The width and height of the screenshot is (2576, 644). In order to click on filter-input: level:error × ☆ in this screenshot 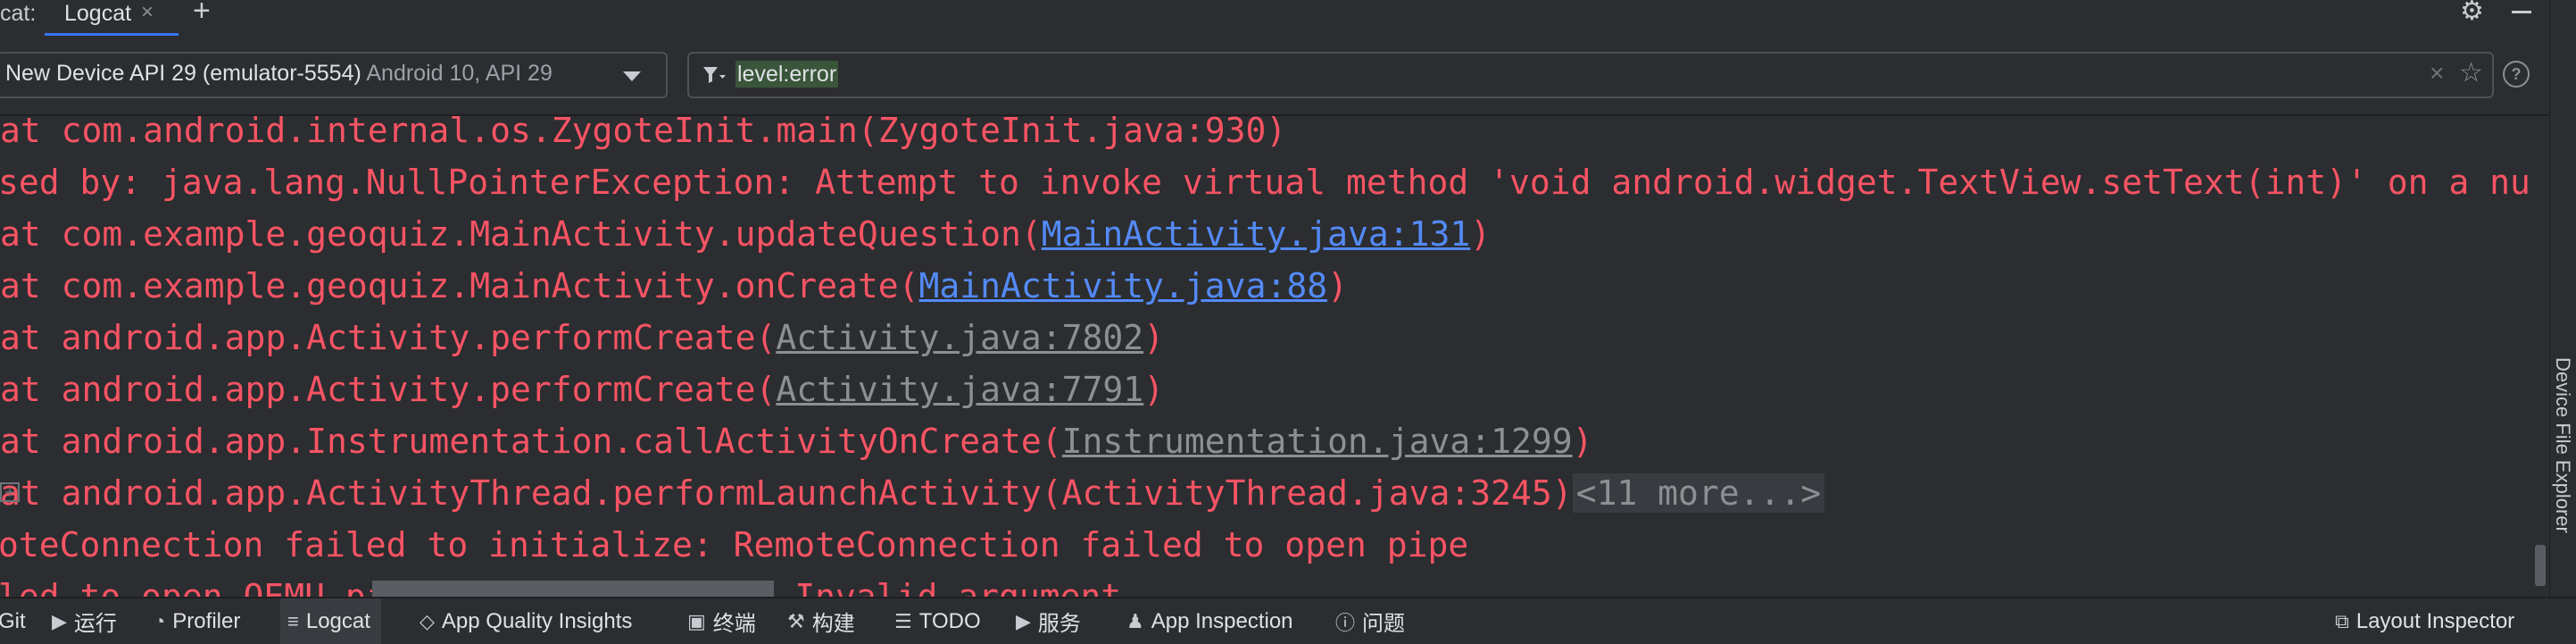, I will do `click(1591, 75)`.